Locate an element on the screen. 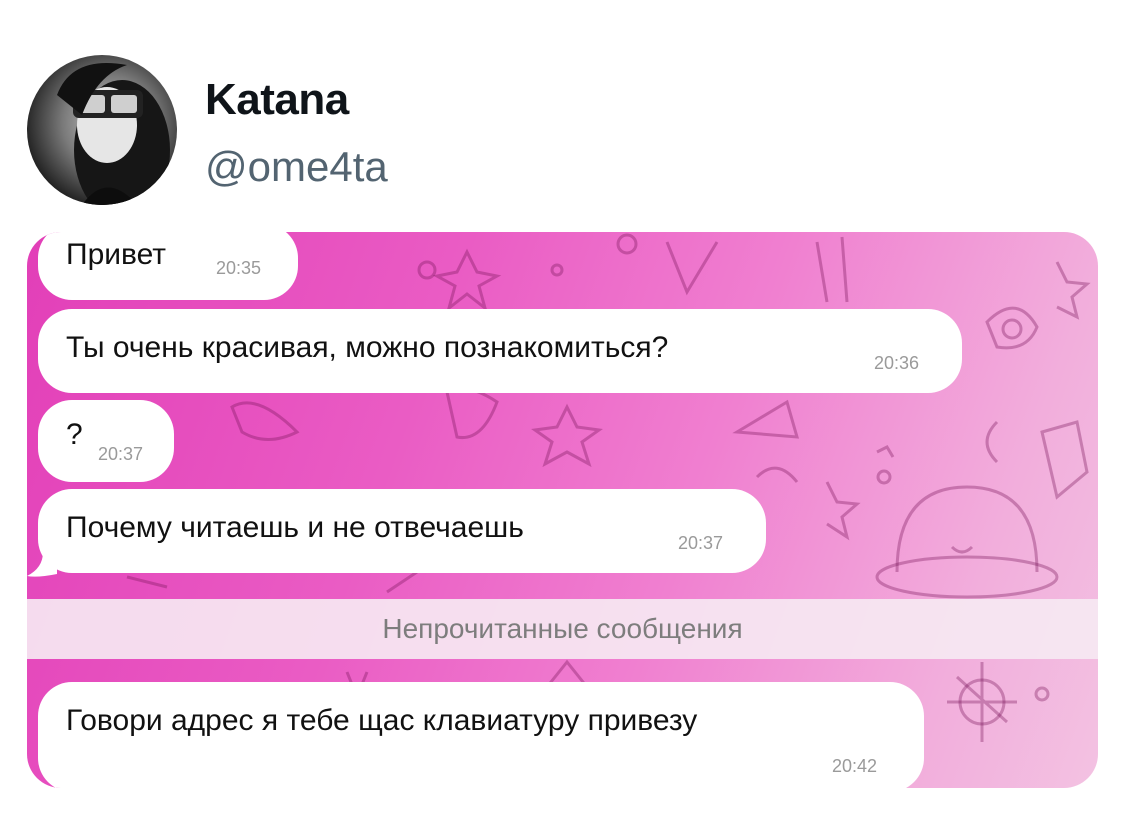  user-handle: @ome4ta is located at coordinates (296, 167).